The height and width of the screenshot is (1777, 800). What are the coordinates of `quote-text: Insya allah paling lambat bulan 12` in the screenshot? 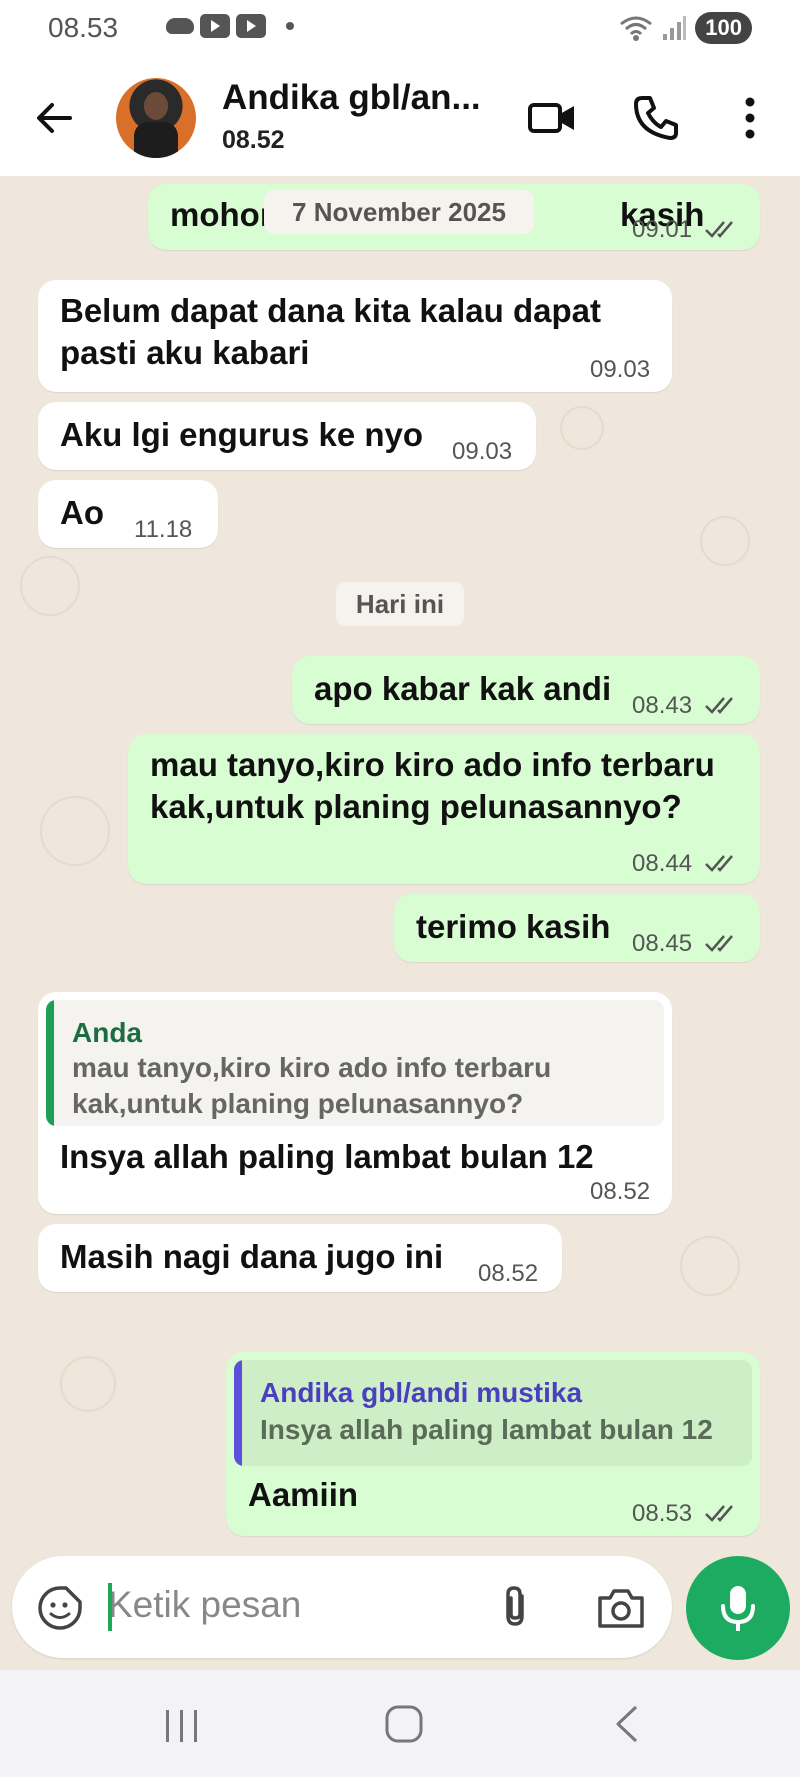 It's located at (486, 1429).